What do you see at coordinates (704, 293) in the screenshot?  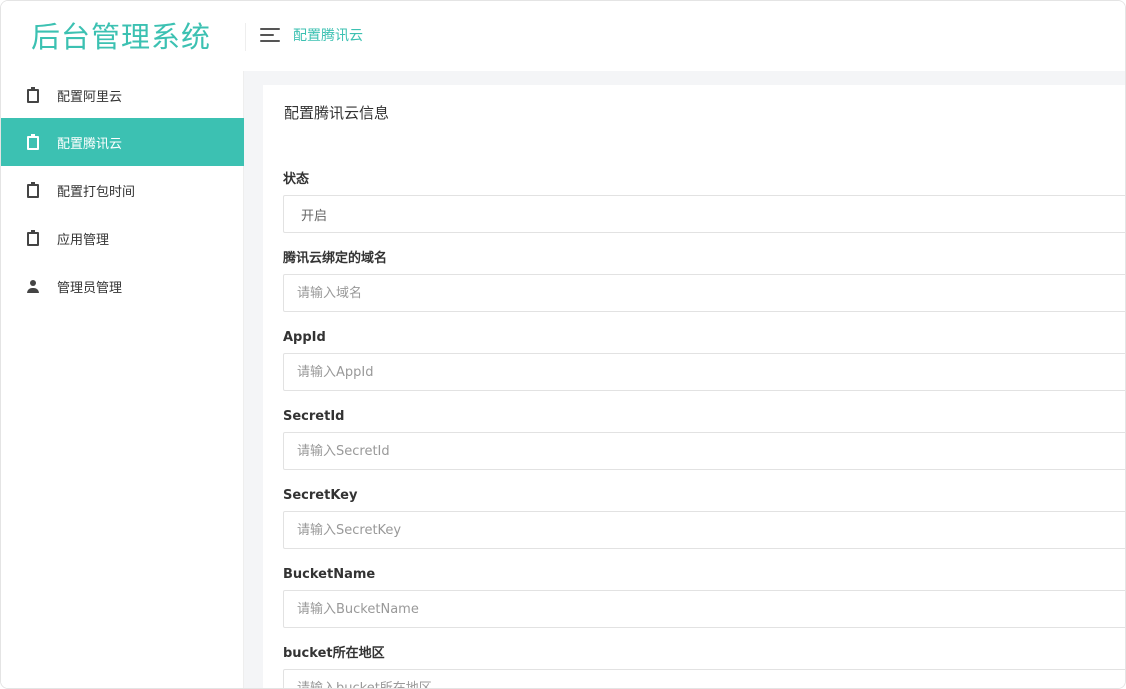 I see `domain-input` at bounding box center [704, 293].